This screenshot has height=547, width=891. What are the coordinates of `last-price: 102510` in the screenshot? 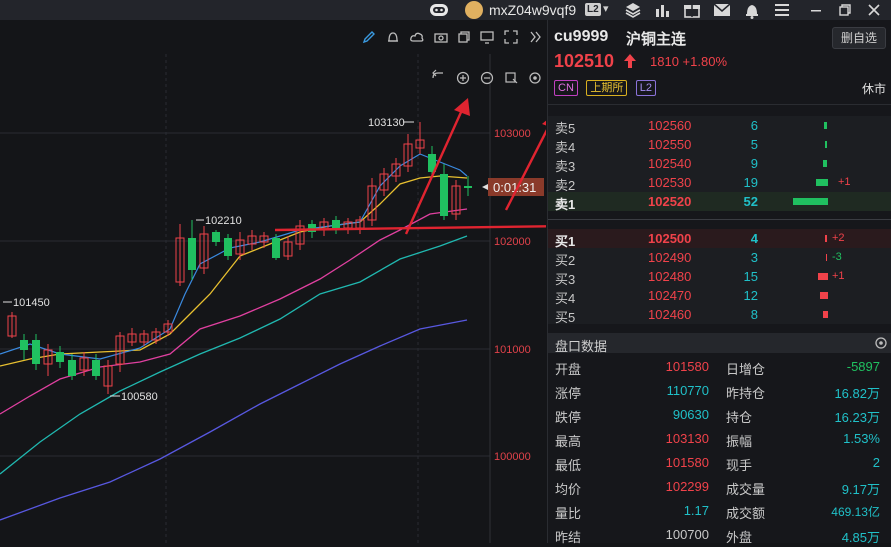 It's located at (584, 61).